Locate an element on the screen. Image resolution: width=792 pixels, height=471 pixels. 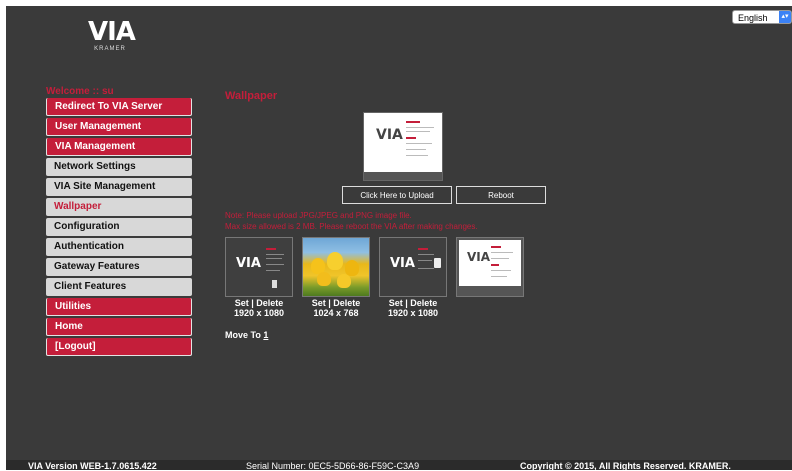
move-to-label: Move To is located at coordinates (243, 335).